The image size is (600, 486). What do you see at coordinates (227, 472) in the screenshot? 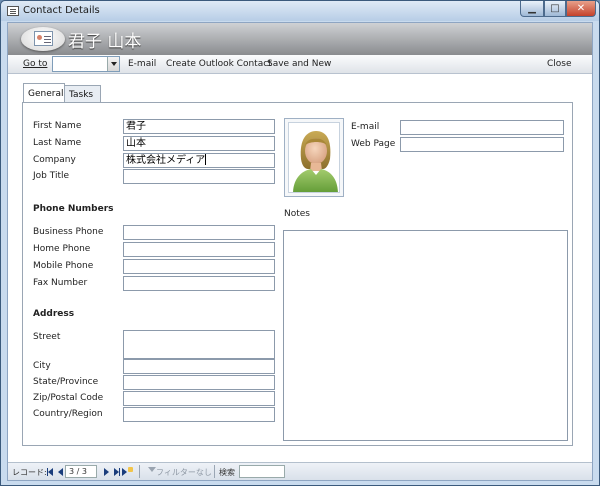
I see `search-label: 検索` at bounding box center [227, 472].